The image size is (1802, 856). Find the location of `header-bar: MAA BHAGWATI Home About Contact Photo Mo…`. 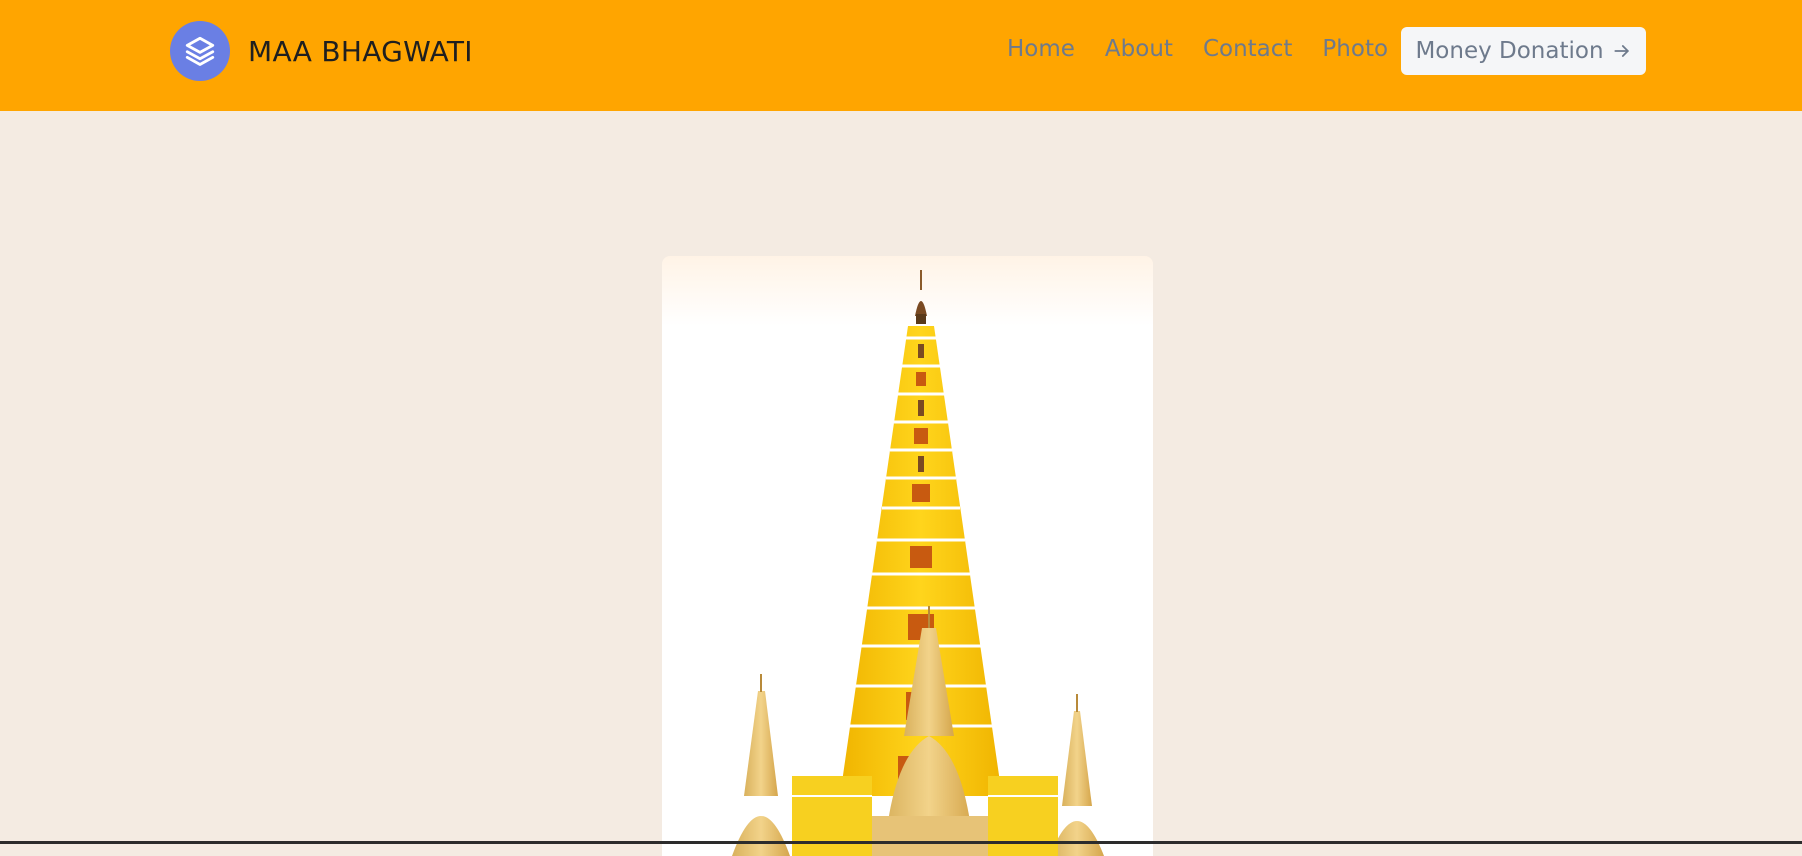

header-bar: MAA BHAGWATI Home About Contact Photo Mo… is located at coordinates (901, 55).